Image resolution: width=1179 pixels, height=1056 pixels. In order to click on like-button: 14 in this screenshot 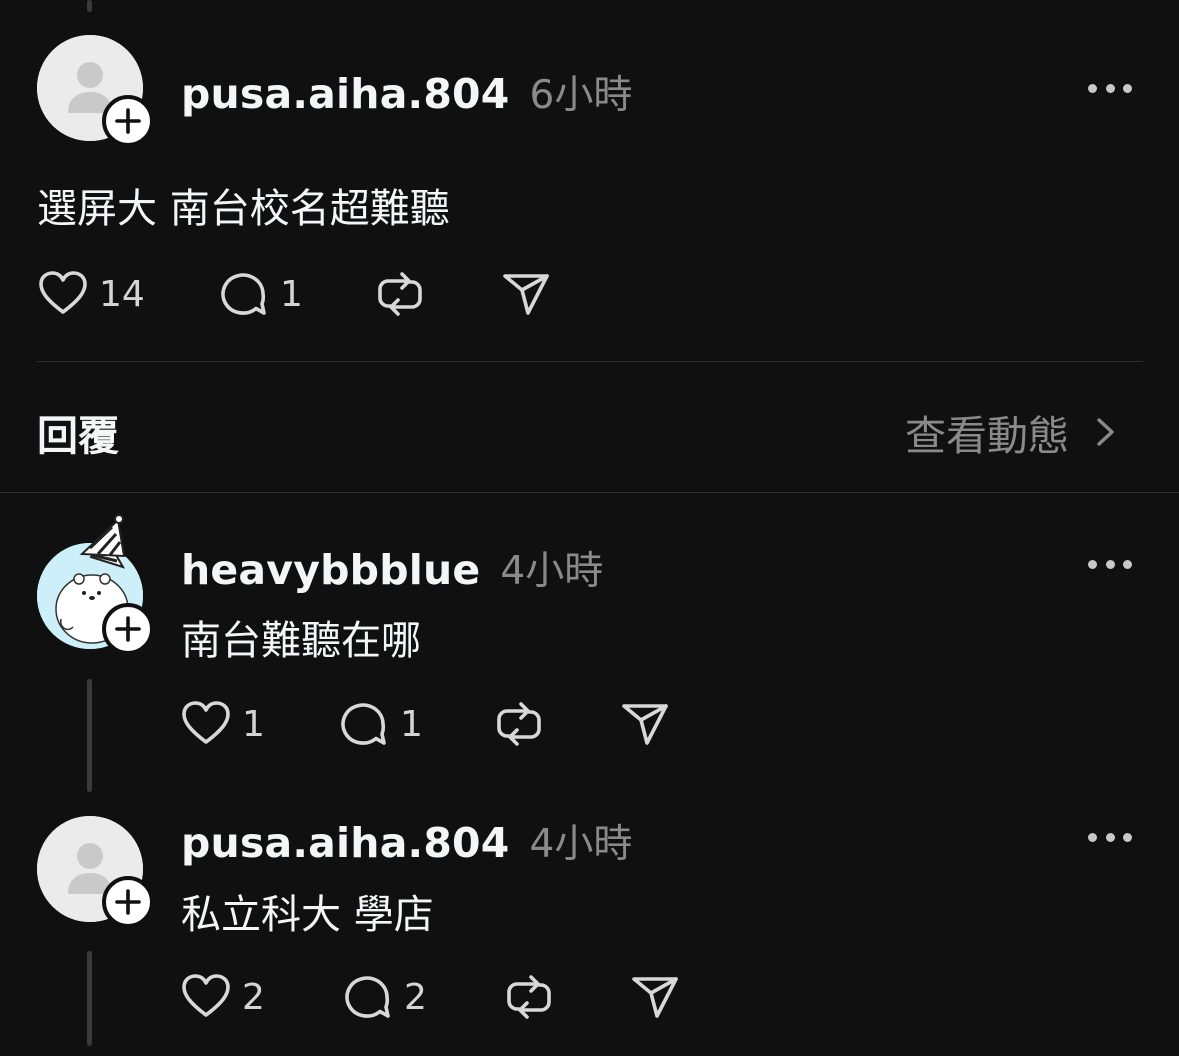, I will do `click(91, 294)`.